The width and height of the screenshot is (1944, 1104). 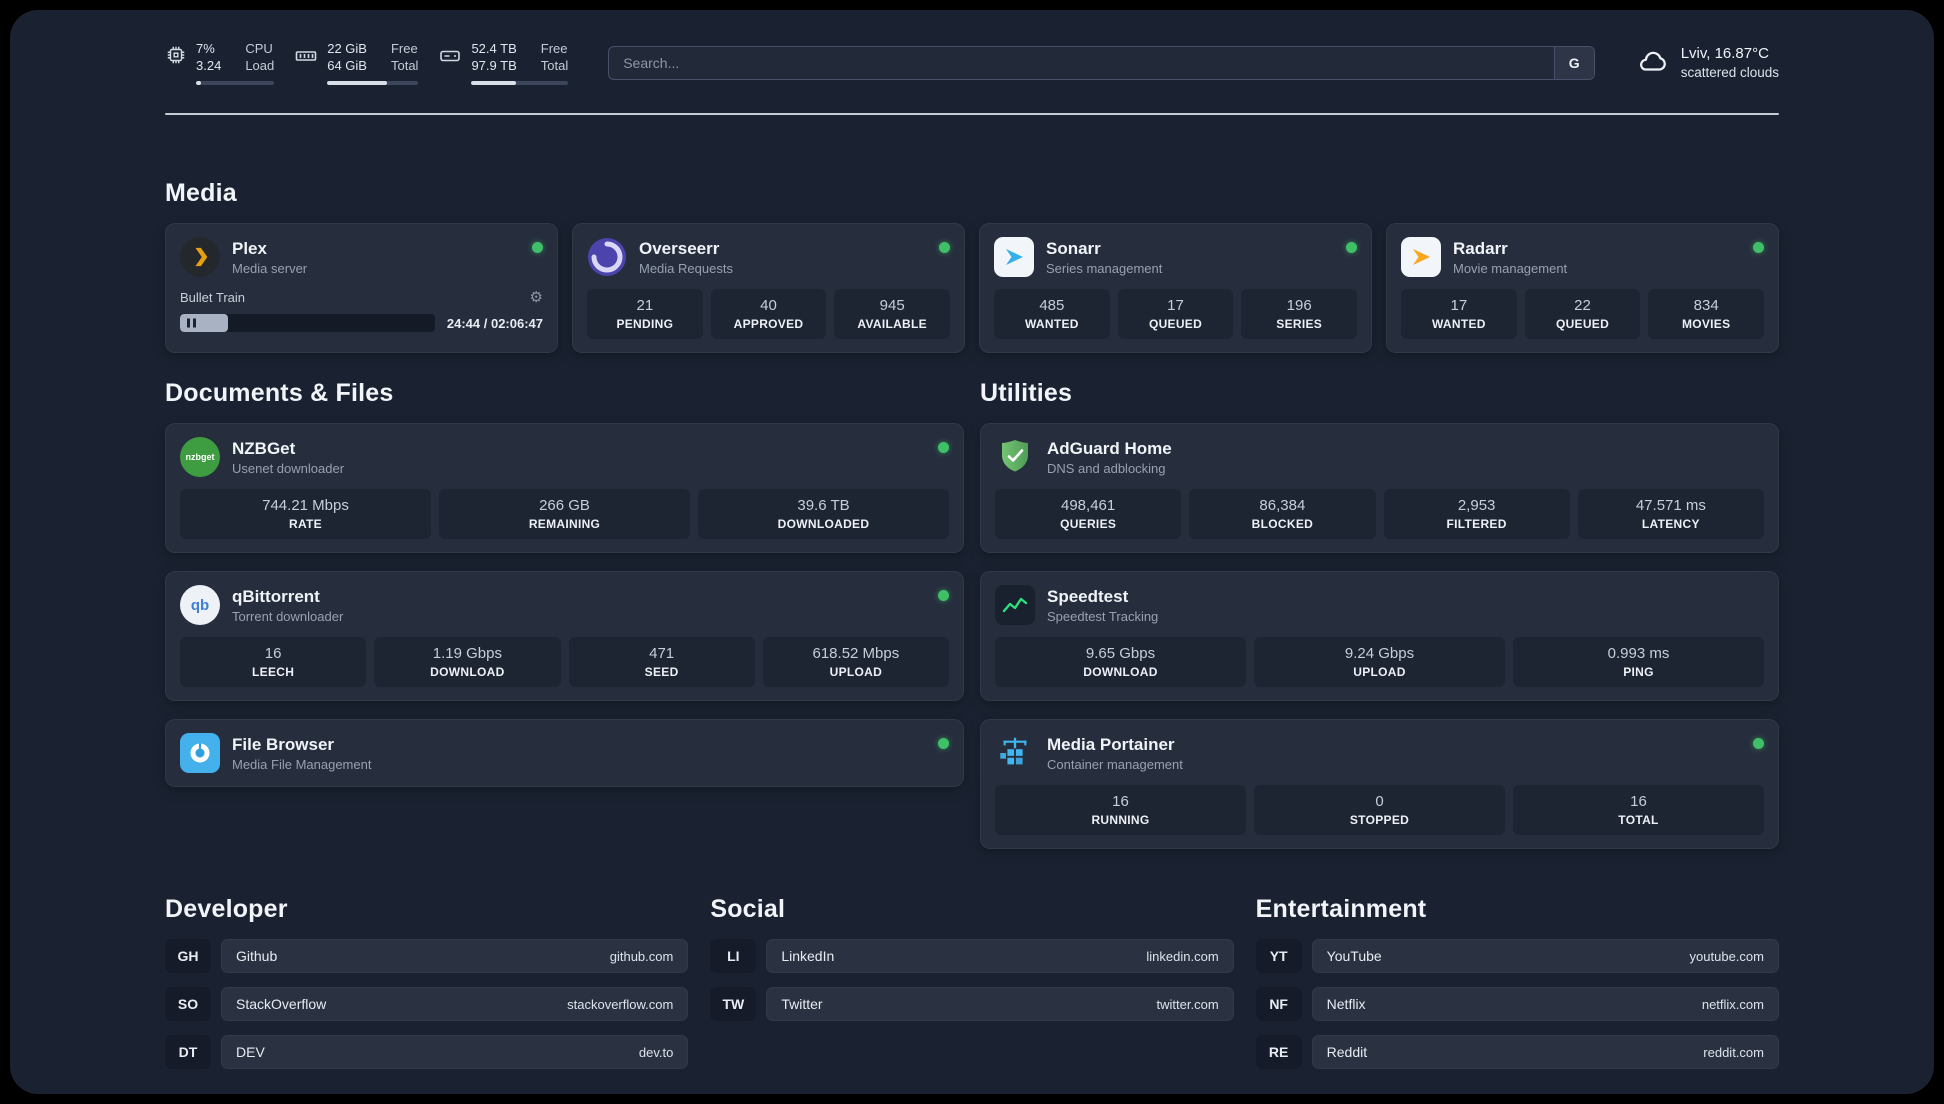 I want to click on disk-label-top: Free, so click(x=554, y=49).